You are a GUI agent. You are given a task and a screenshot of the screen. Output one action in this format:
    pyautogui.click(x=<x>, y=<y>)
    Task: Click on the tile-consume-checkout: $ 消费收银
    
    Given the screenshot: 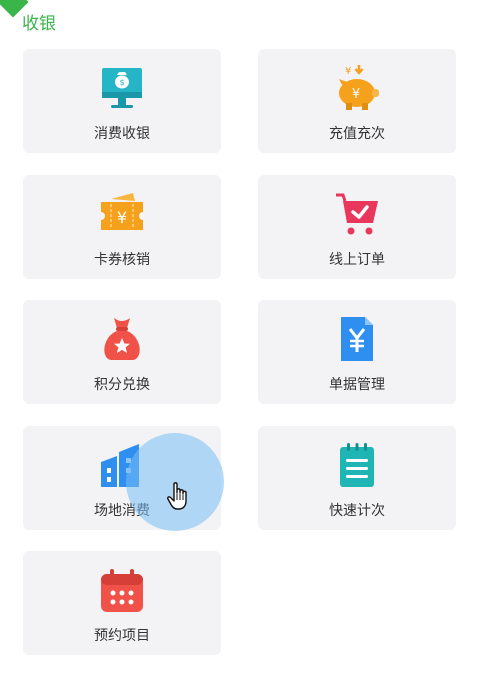 What is the action you would take?
    pyautogui.click(x=122, y=101)
    